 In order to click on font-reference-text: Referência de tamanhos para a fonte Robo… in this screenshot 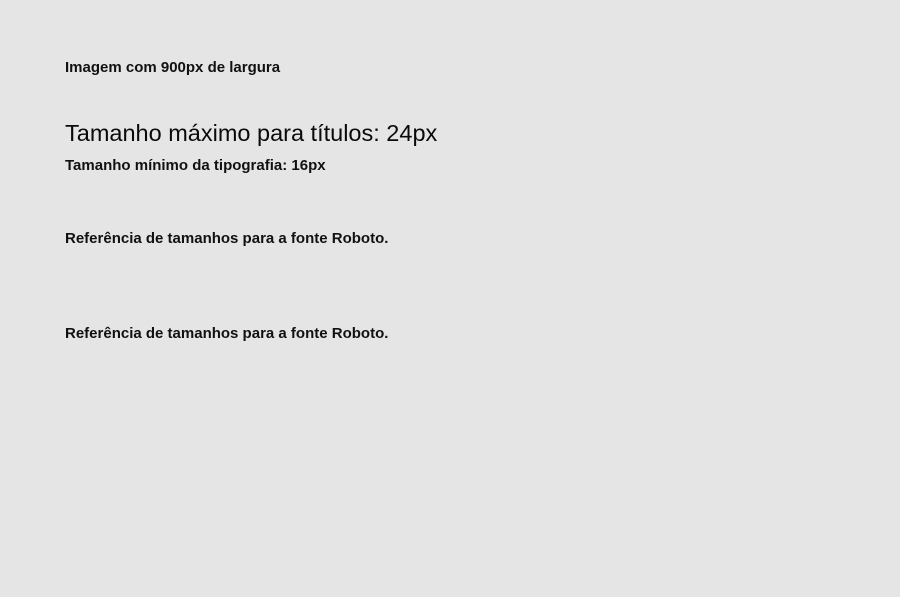, I will do `click(227, 238)`.